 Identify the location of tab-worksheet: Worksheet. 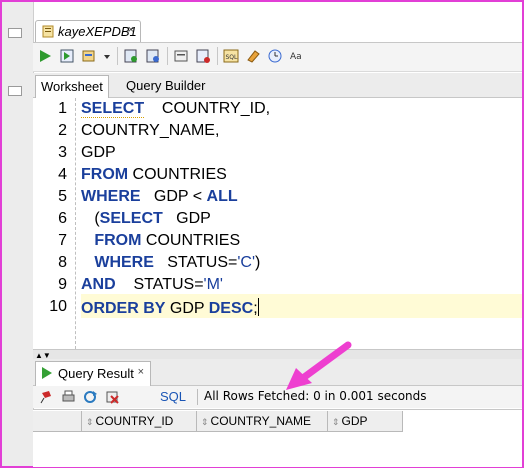
(72, 86).